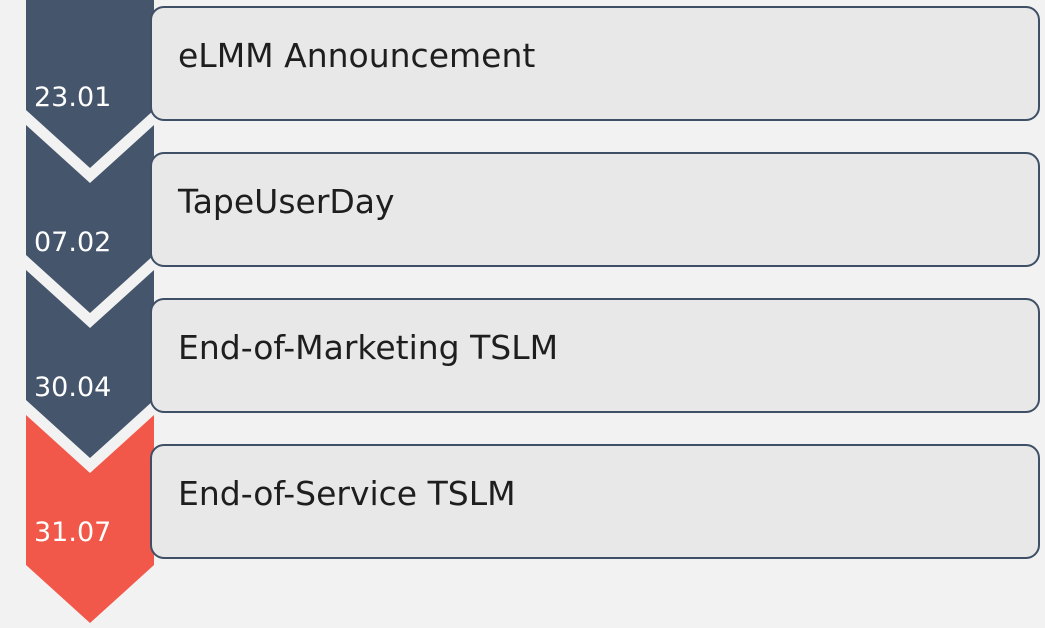 The width and height of the screenshot is (1045, 628). Describe the element at coordinates (73, 532) in the screenshot. I see `milestone-date: 31.07` at that location.